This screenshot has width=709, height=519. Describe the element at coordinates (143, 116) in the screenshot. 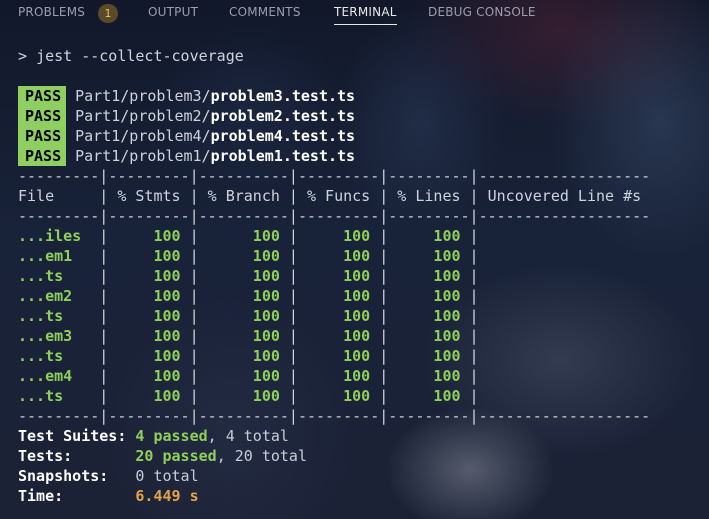

I see `test-dir: Part1/problem2/` at that location.